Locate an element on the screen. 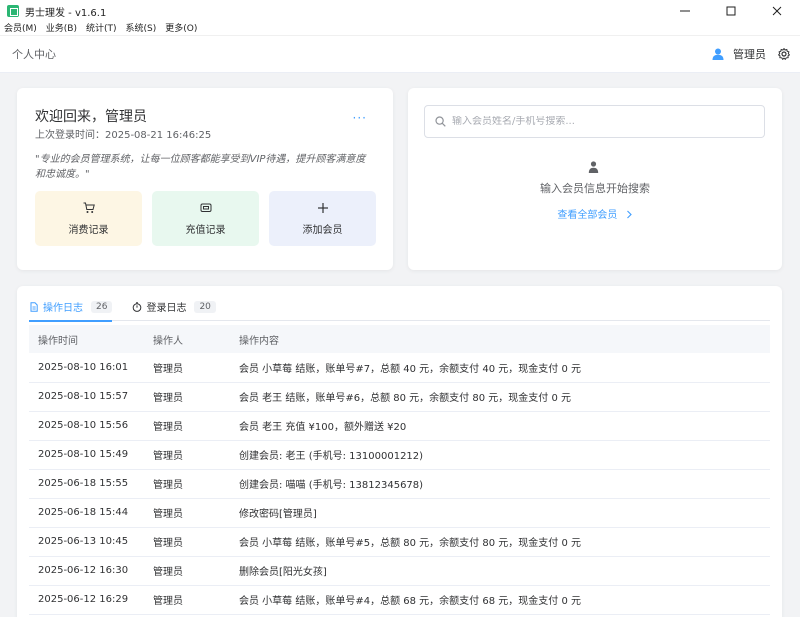 The image size is (800, 617). cell-time: 2025-08-10 15:49 is located at coordinates (86, 455).